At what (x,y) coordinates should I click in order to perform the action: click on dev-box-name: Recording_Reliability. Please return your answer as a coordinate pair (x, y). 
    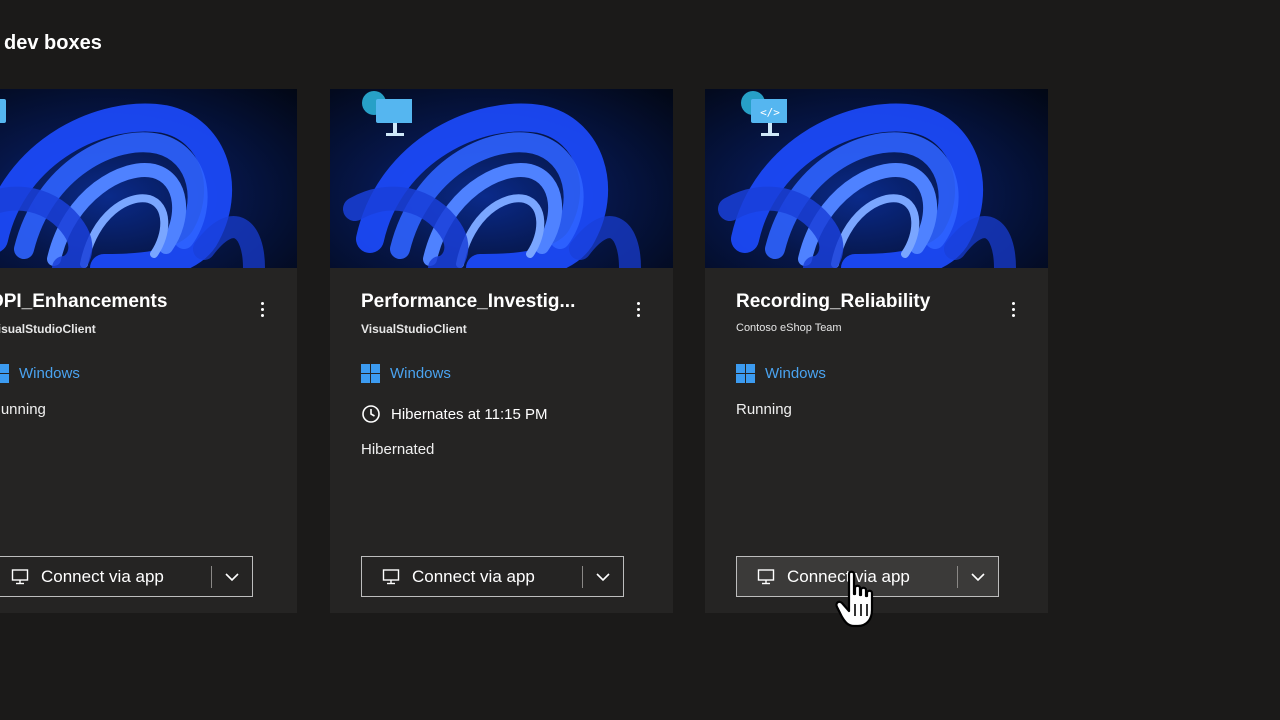
    Looking at the image, I should click on (833, 301).